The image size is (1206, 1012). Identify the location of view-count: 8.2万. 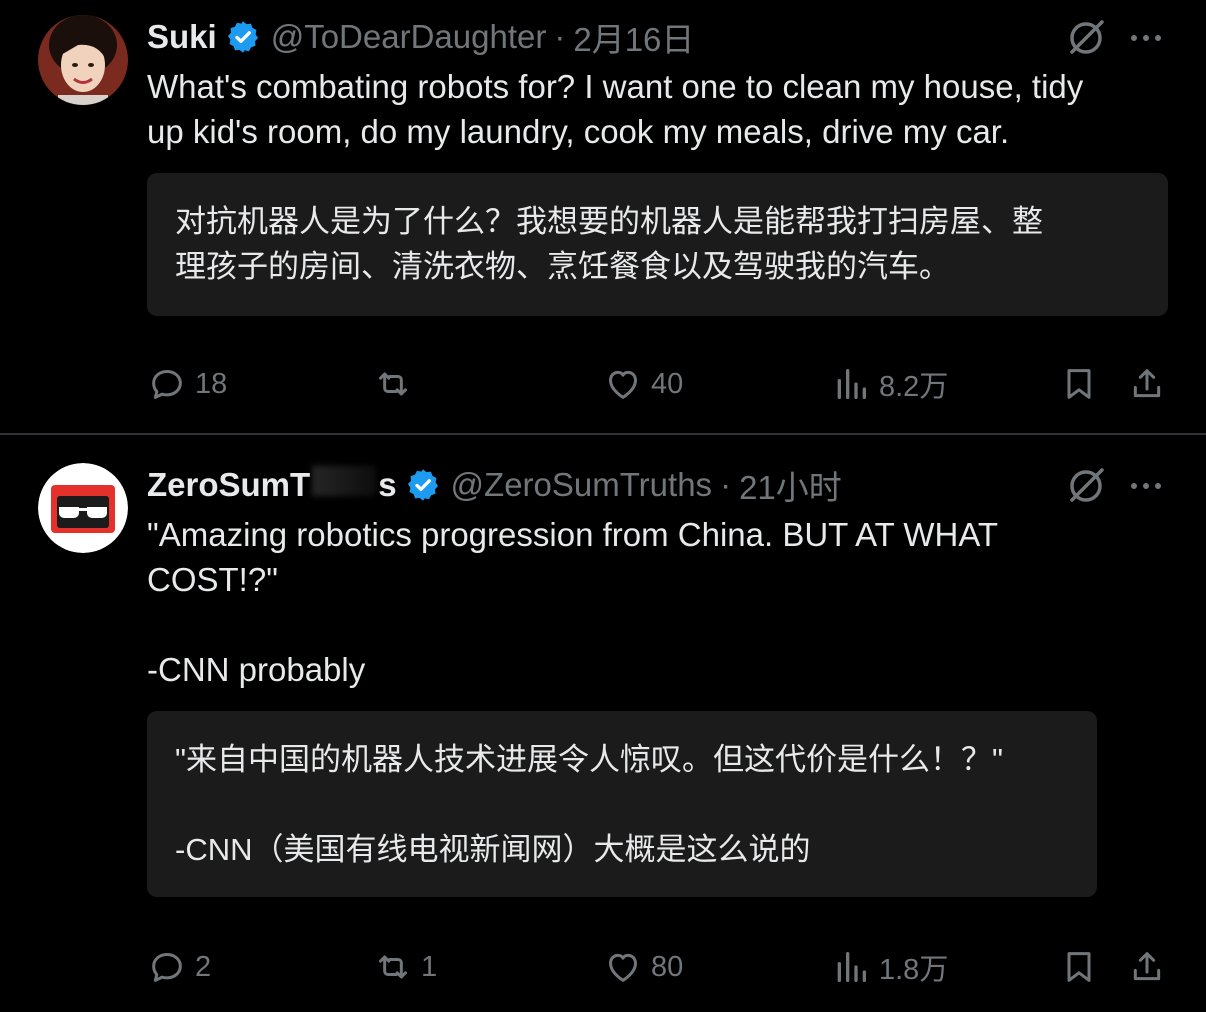
(914, 387).